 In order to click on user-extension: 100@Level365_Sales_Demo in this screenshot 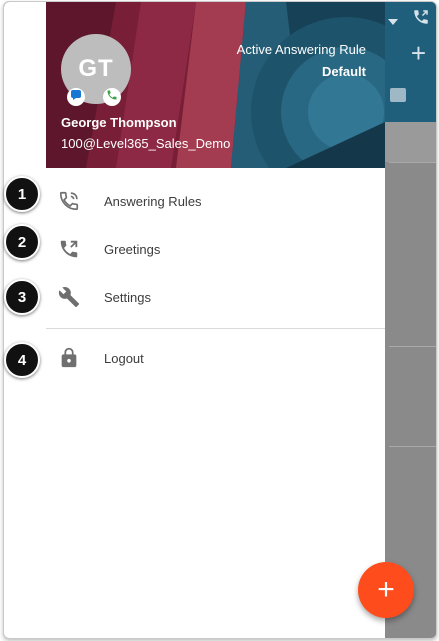, I will do `click(146, 143)`.